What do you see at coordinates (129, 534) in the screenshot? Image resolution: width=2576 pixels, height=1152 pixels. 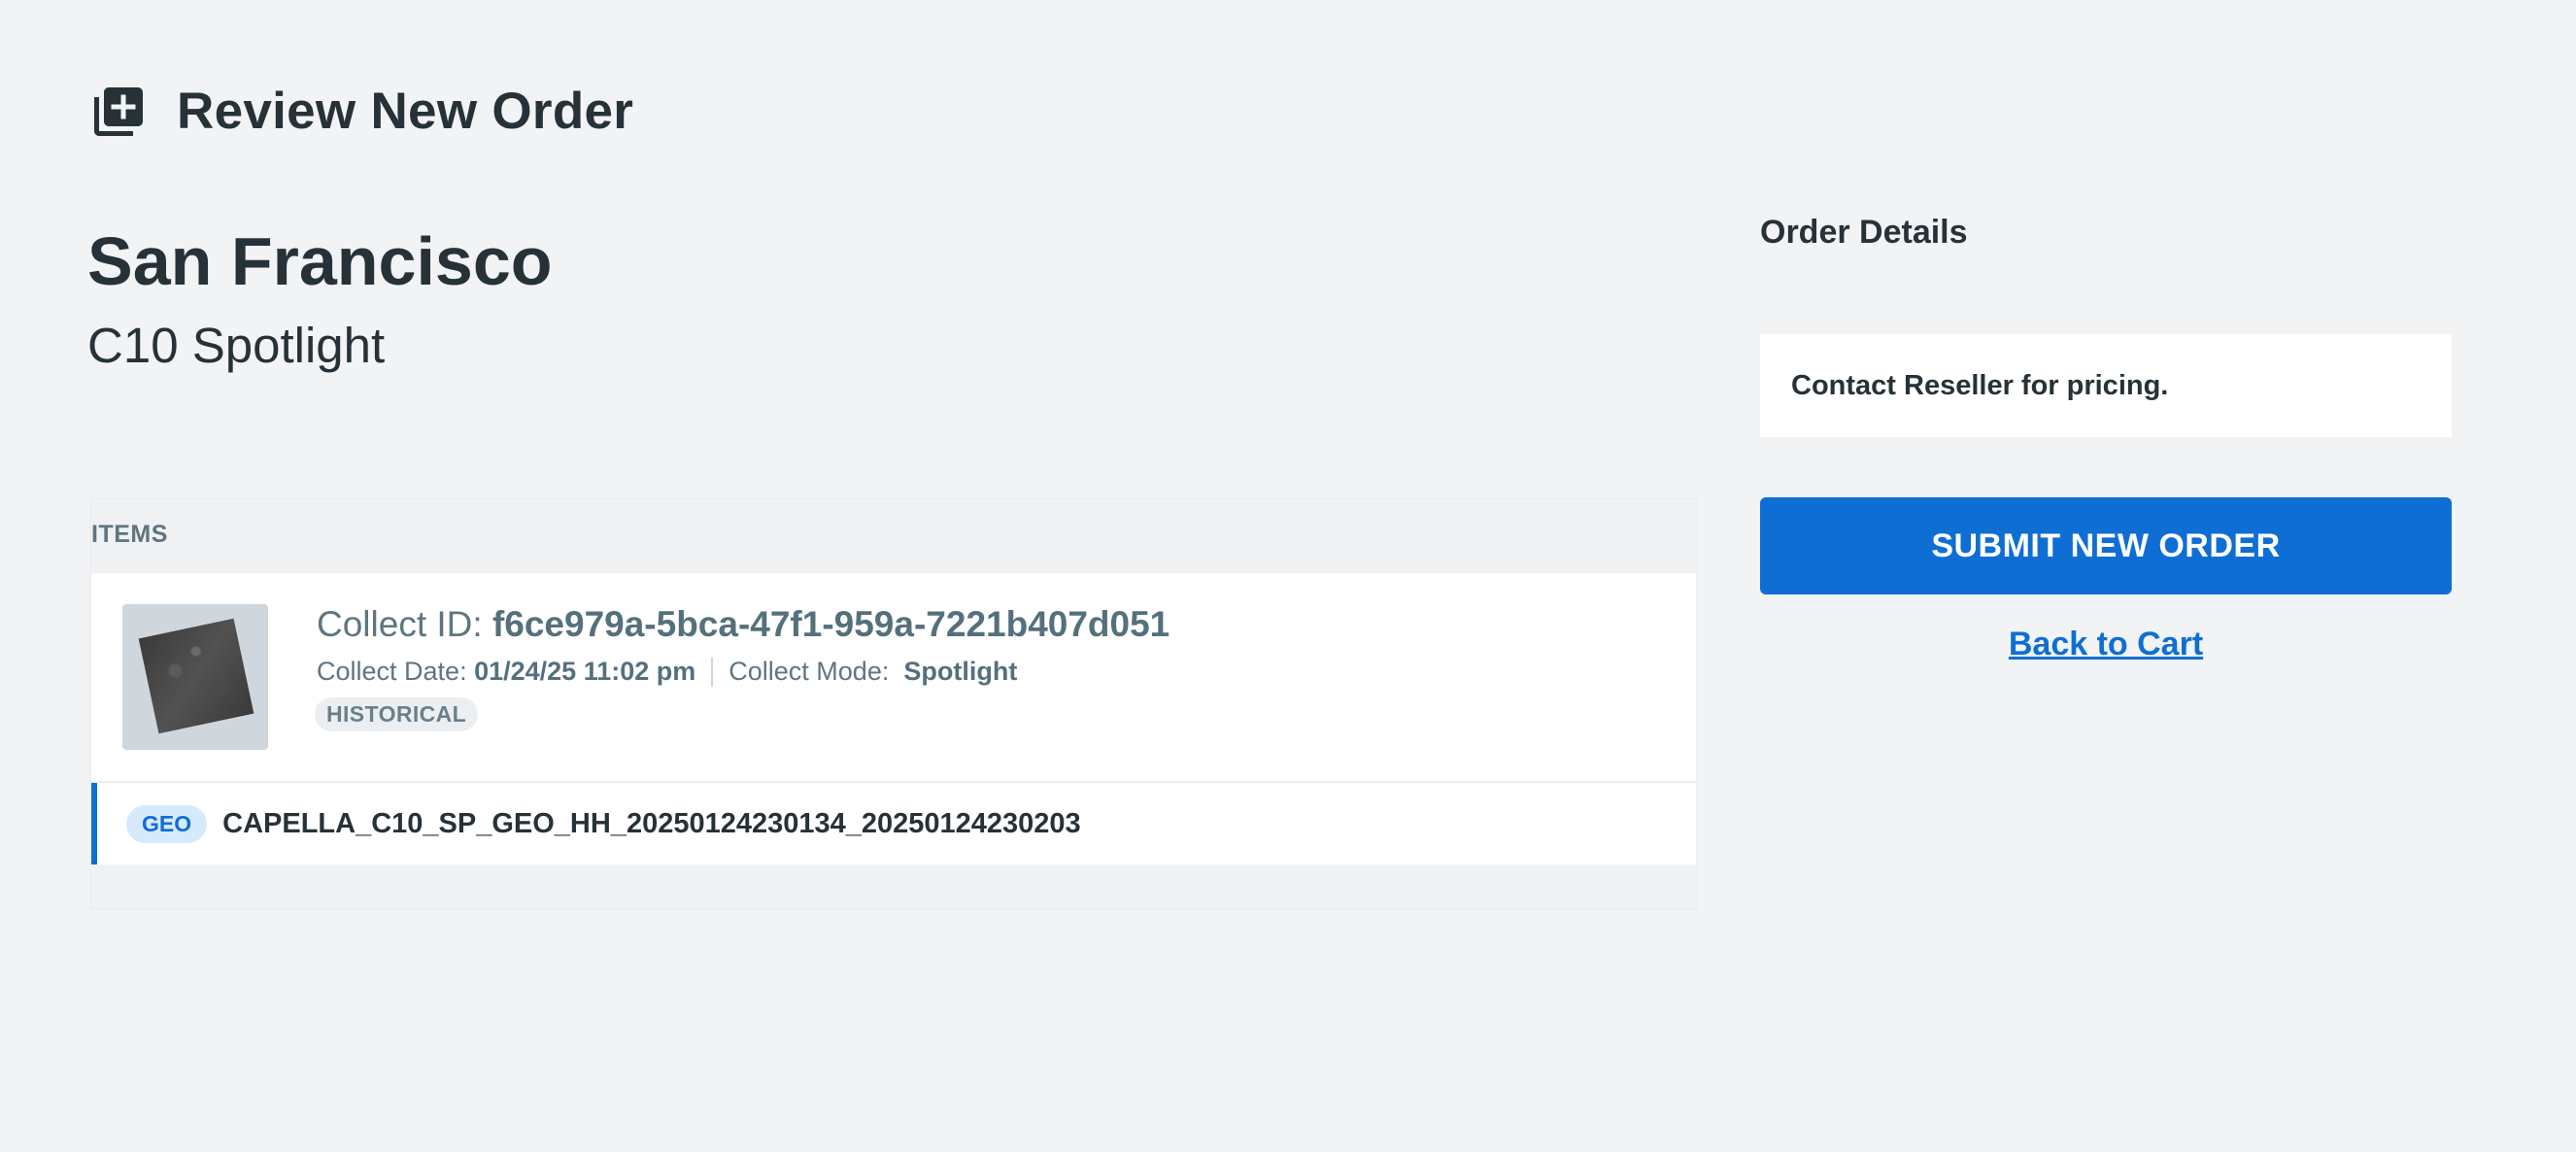 I see `items-section-label: ITEMS` at bounding box center [129, 534].